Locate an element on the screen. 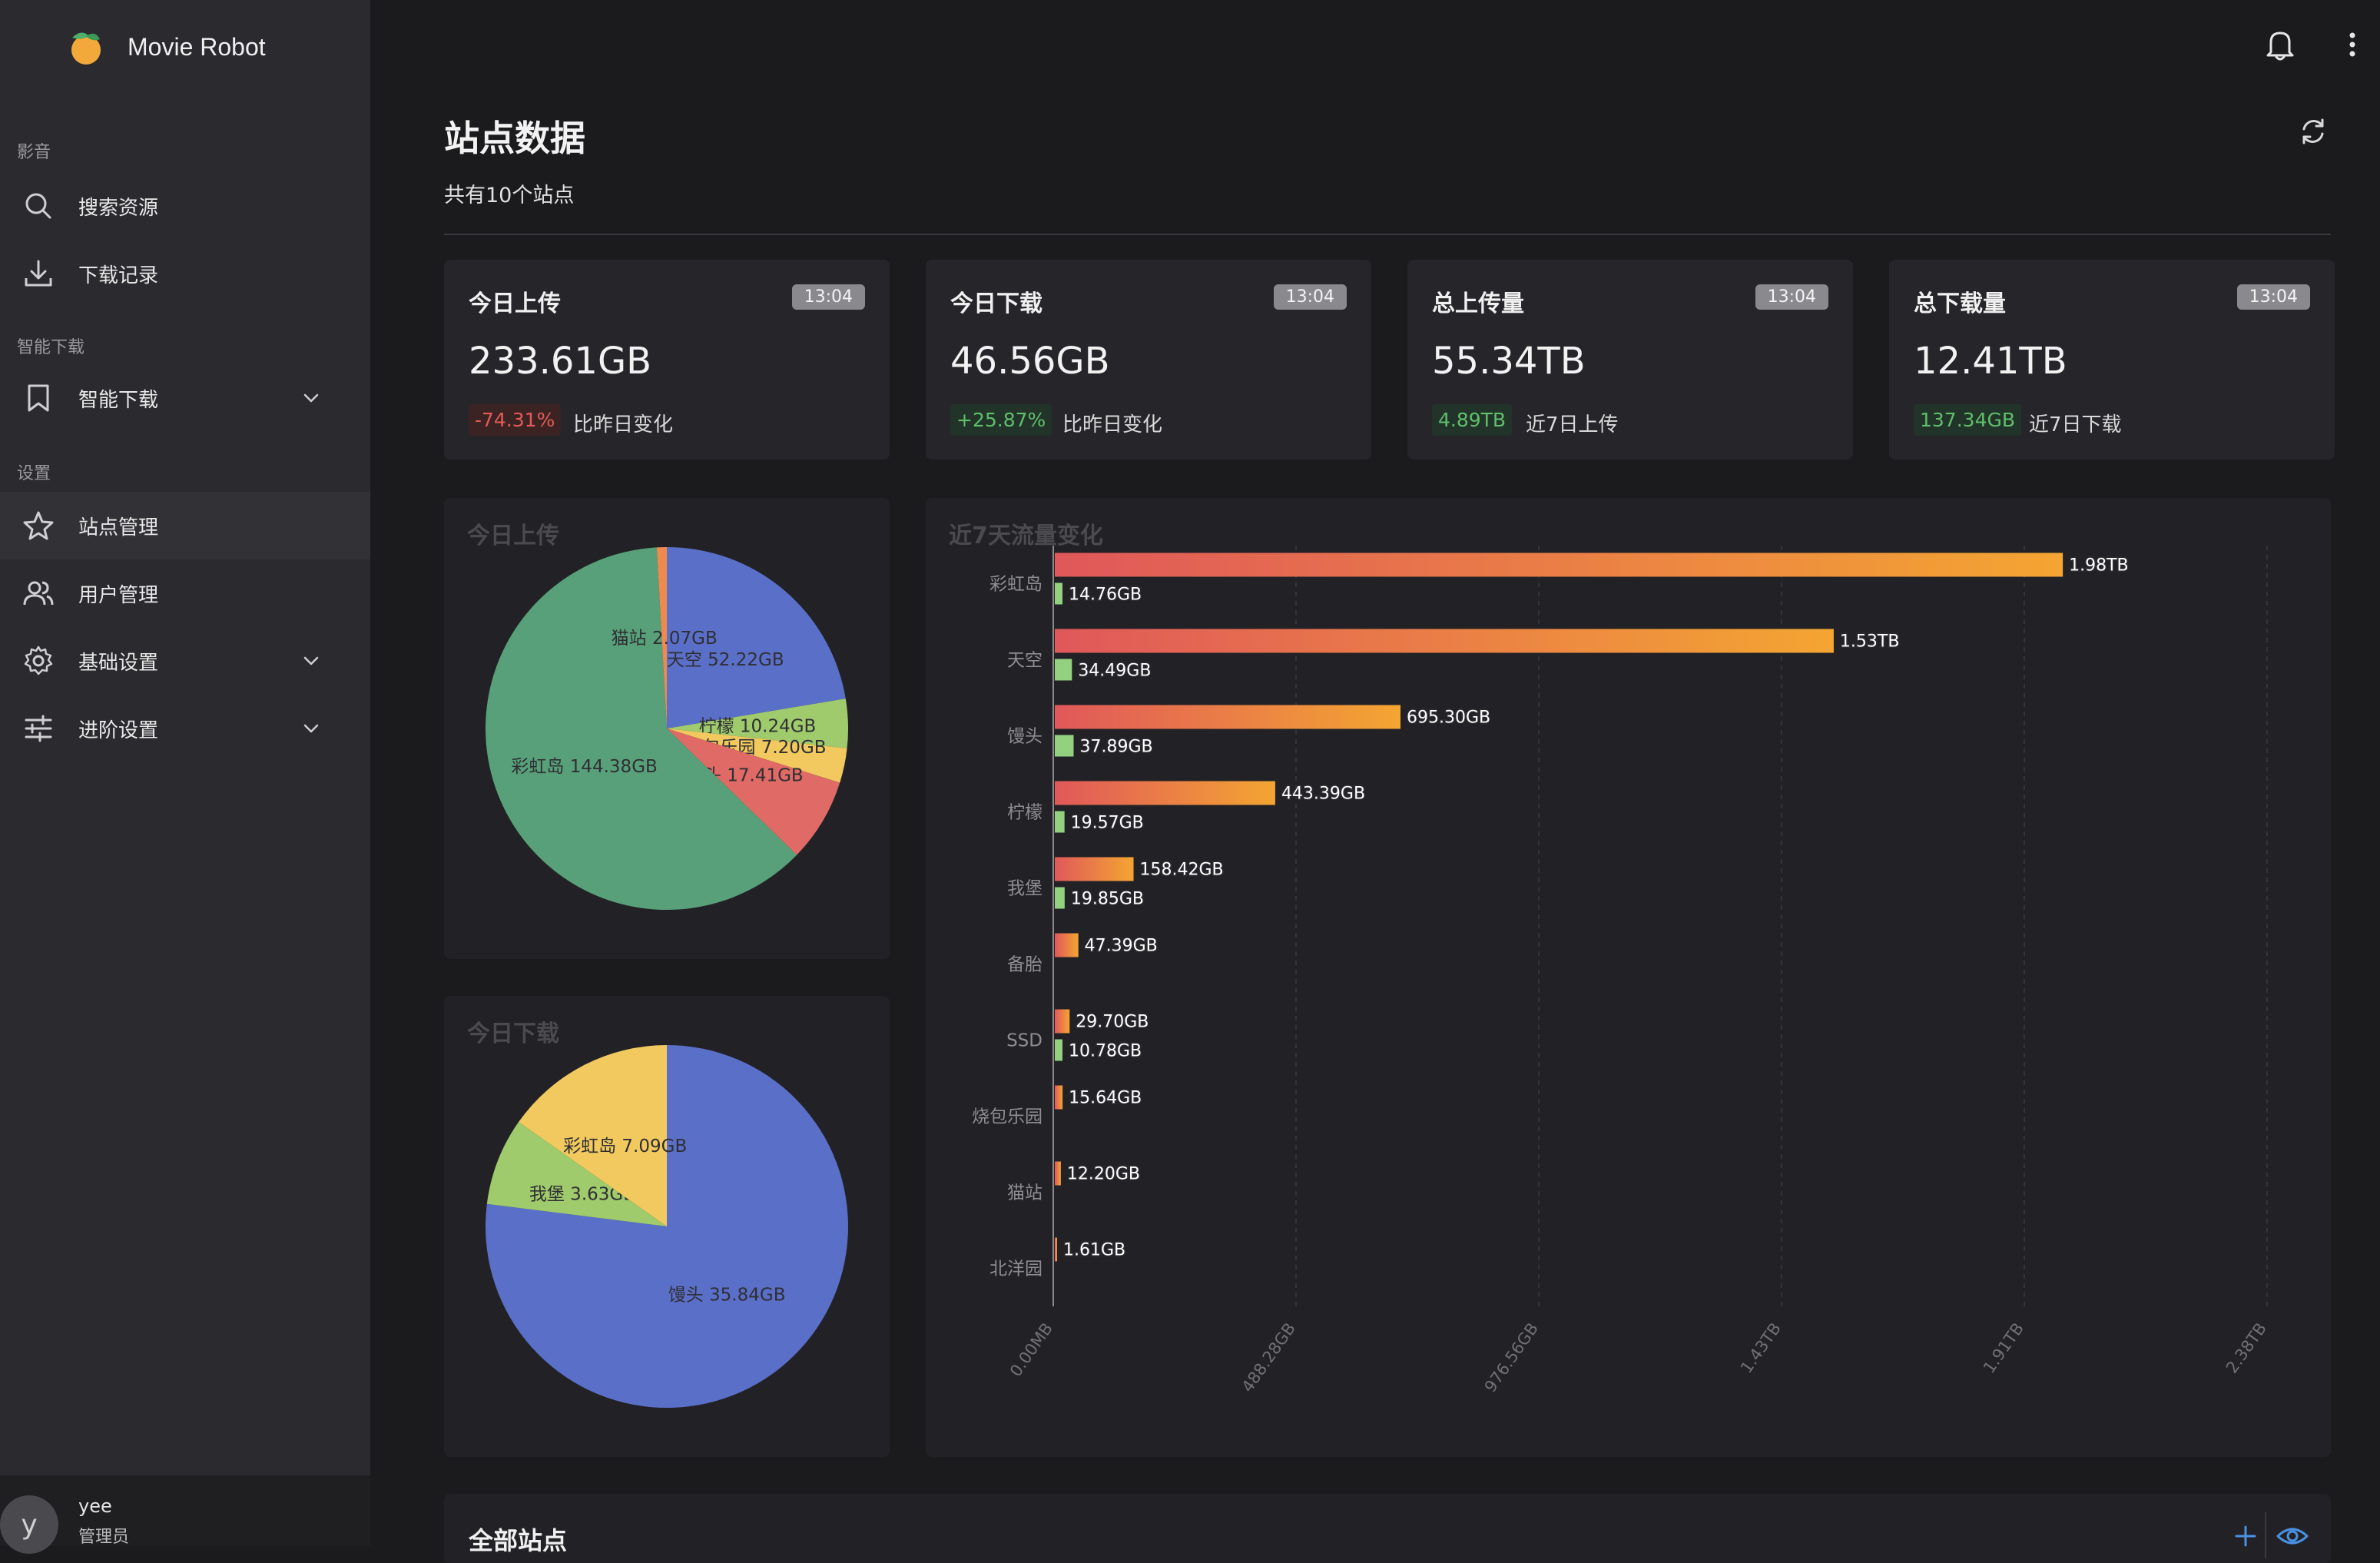 This screenshot has width=2380, height=1563. x-tick-label: 1.43TB is located at coordinates (1761, 1347).